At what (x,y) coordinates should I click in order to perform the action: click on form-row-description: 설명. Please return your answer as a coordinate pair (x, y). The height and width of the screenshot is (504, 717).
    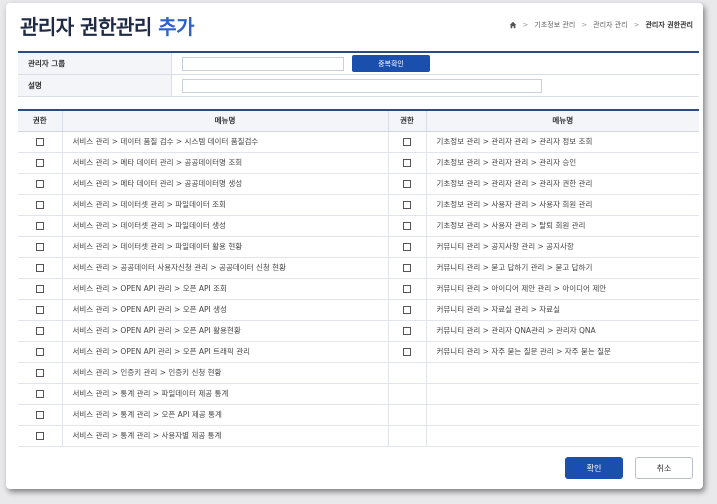
    Looking at the image, I should click on (358, 86).